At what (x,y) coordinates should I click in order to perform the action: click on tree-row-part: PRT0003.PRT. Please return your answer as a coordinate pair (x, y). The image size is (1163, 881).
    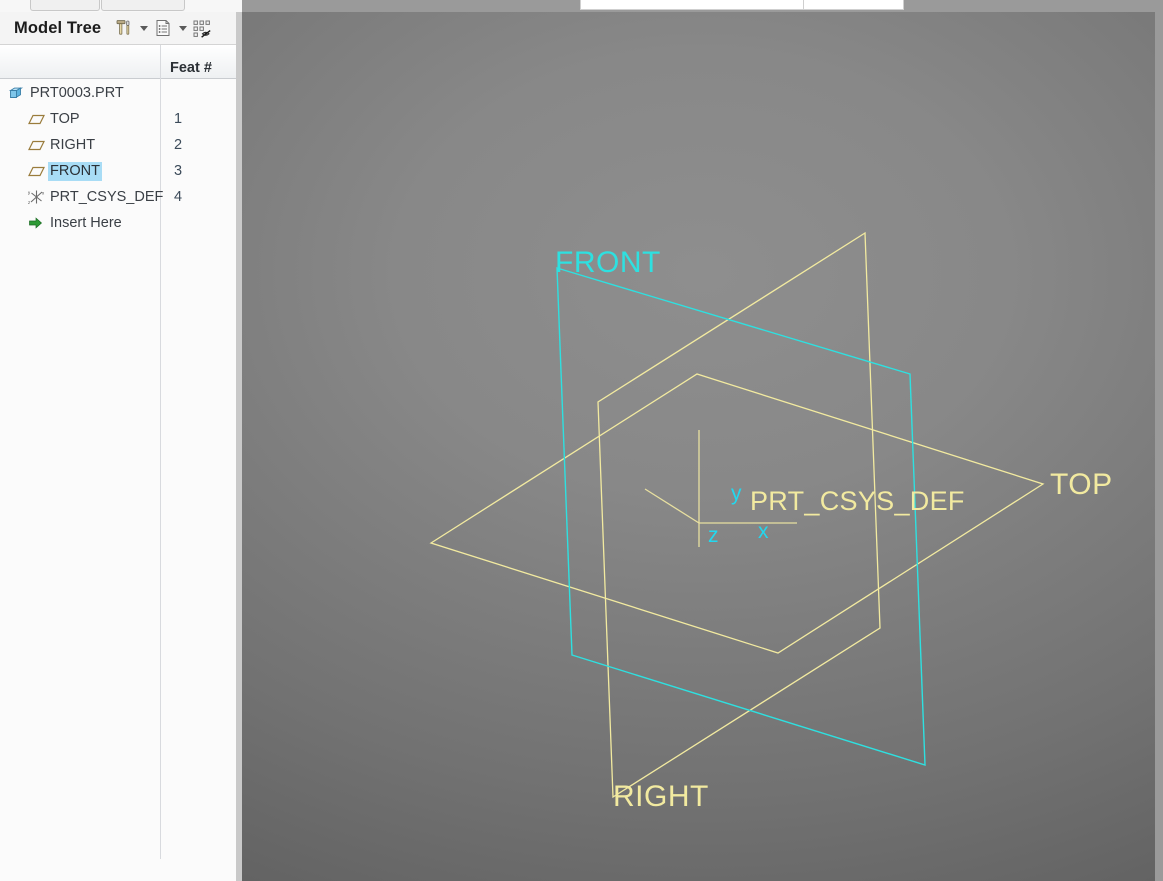
    Looking at the image, I should click on (121, 93).